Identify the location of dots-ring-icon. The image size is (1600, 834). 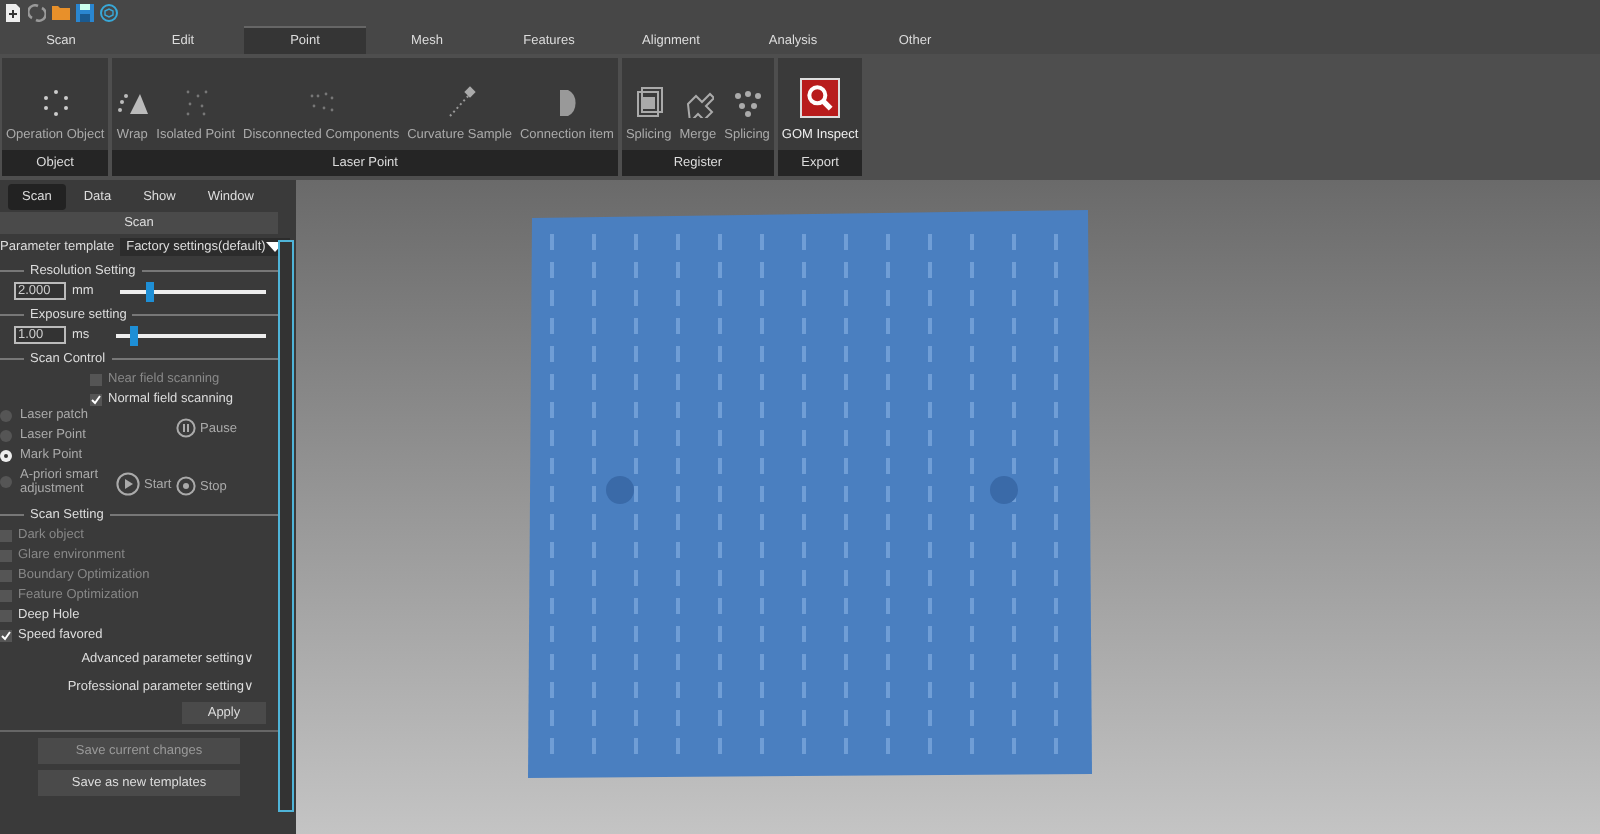
(55, 102).